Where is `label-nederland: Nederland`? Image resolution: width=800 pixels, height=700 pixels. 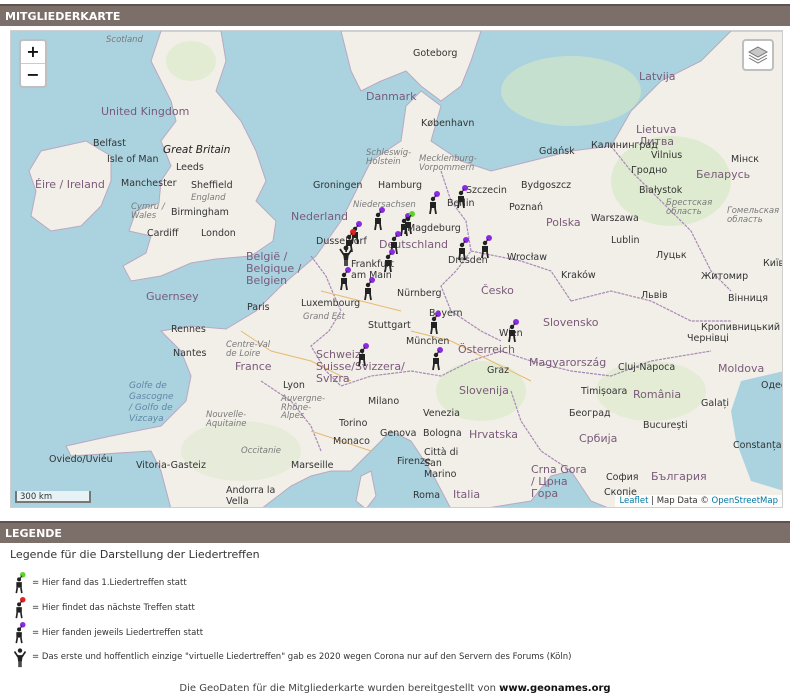
label-nederland: Nederland is located at coordinates (320, 216).